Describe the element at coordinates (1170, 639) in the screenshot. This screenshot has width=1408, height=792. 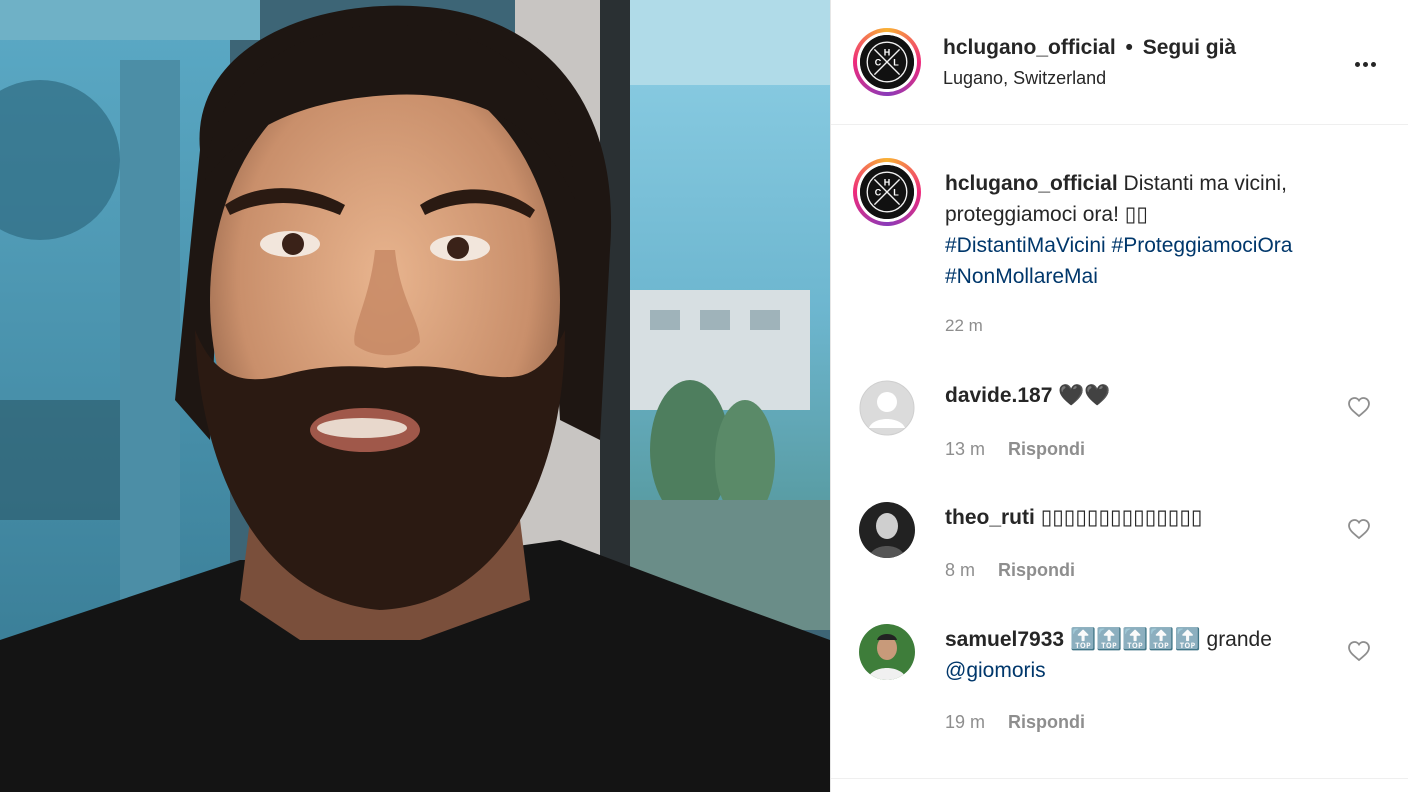
I see `comment-text: 🔝🔝🔝🔝🔝 grande` at that location.